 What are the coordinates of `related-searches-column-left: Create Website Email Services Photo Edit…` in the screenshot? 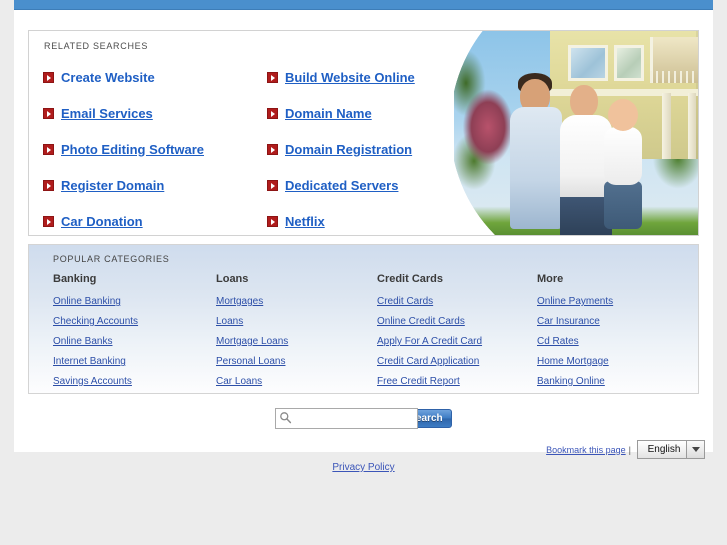 It's located at (158, 147).